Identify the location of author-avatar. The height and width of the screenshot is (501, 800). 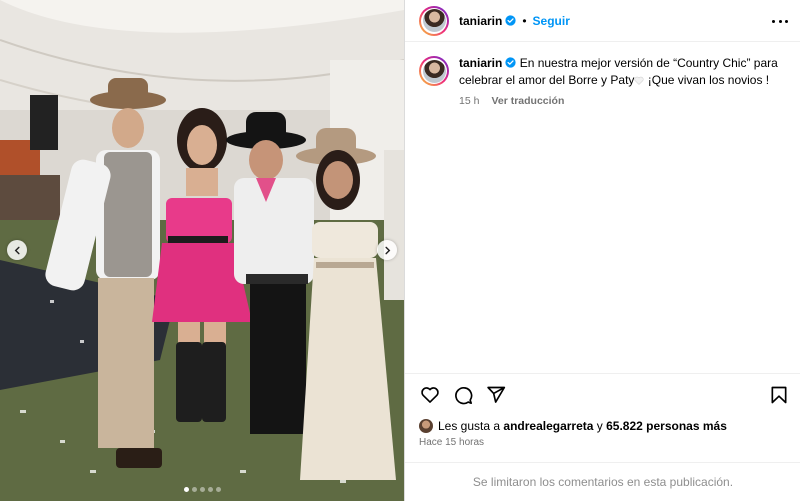
(434, 20).